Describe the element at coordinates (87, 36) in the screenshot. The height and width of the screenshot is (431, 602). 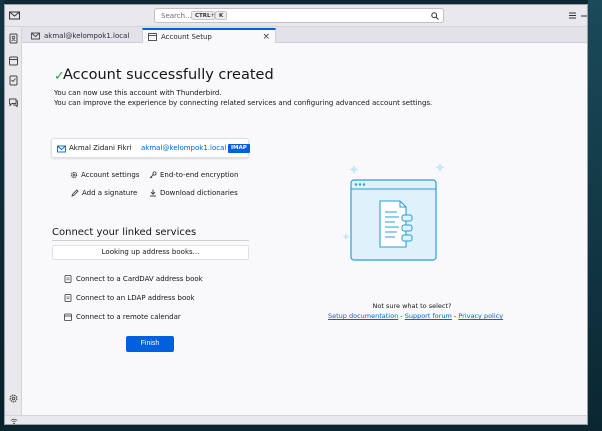
I see `tab-label: akmal@kelompok1.local` at that location.